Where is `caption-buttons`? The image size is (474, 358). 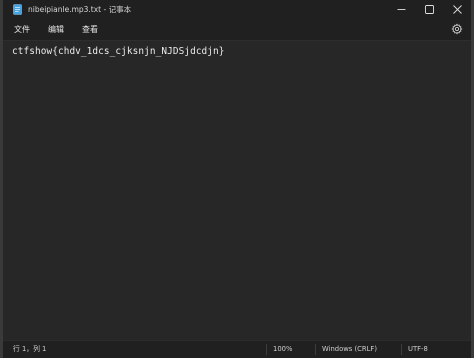 caption-buttons is located at coordinates (429, 9).